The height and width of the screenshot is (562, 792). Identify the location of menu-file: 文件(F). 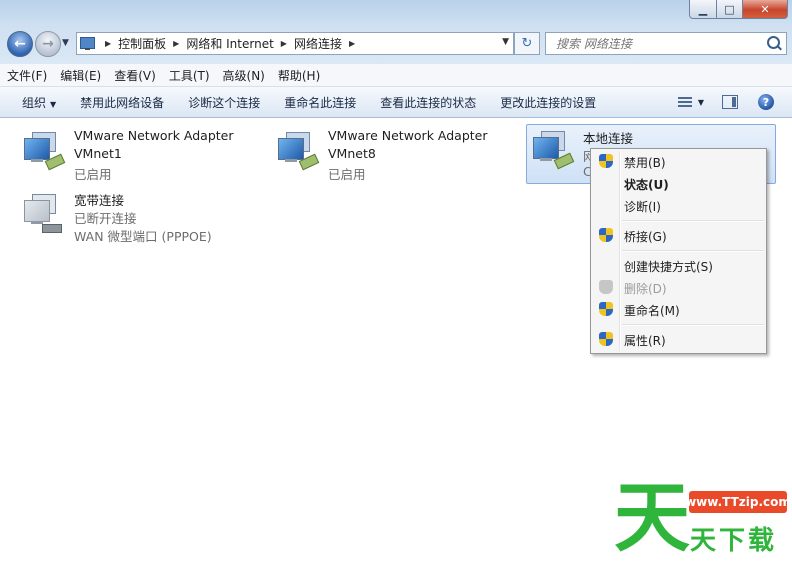
(26, 75).